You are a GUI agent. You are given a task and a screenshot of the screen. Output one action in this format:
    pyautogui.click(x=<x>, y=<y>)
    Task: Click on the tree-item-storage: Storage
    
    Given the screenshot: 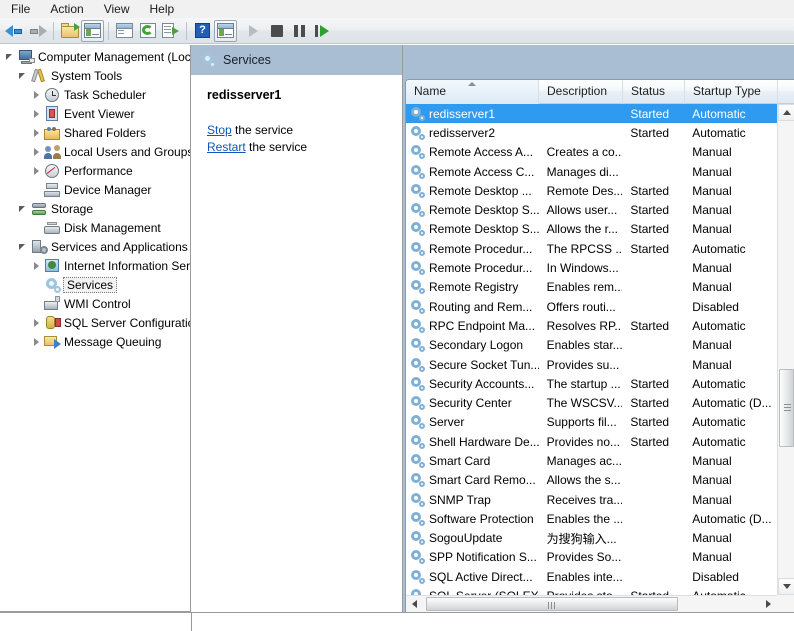 What is the action you would take?
    pyautogui.click(x=95, y=208)
    